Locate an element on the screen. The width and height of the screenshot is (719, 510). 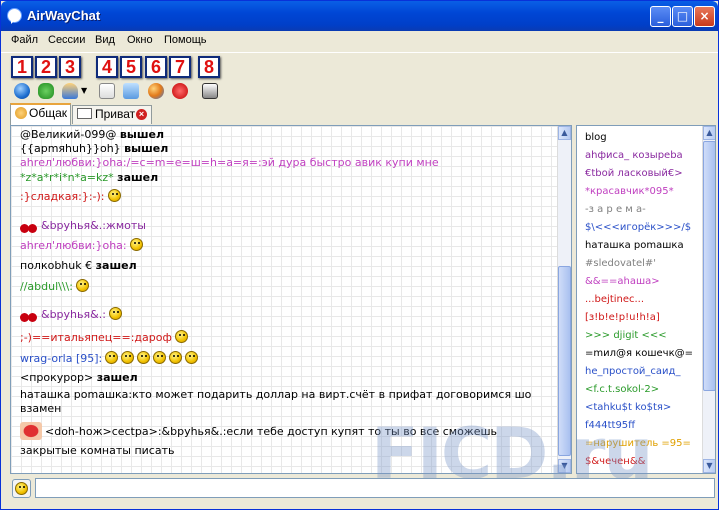
close-button: × is located at coordinates (704, 16).